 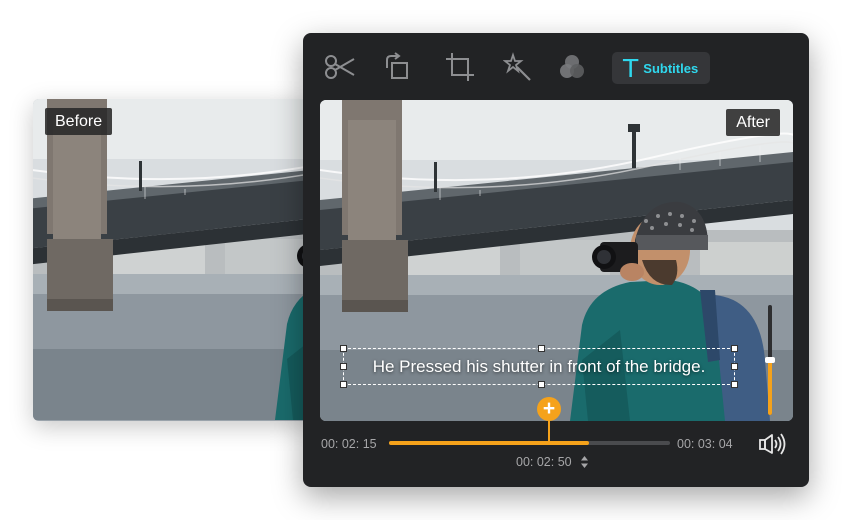 I want to click on toolbar: T Subtitles, so click(x=556, y=66).